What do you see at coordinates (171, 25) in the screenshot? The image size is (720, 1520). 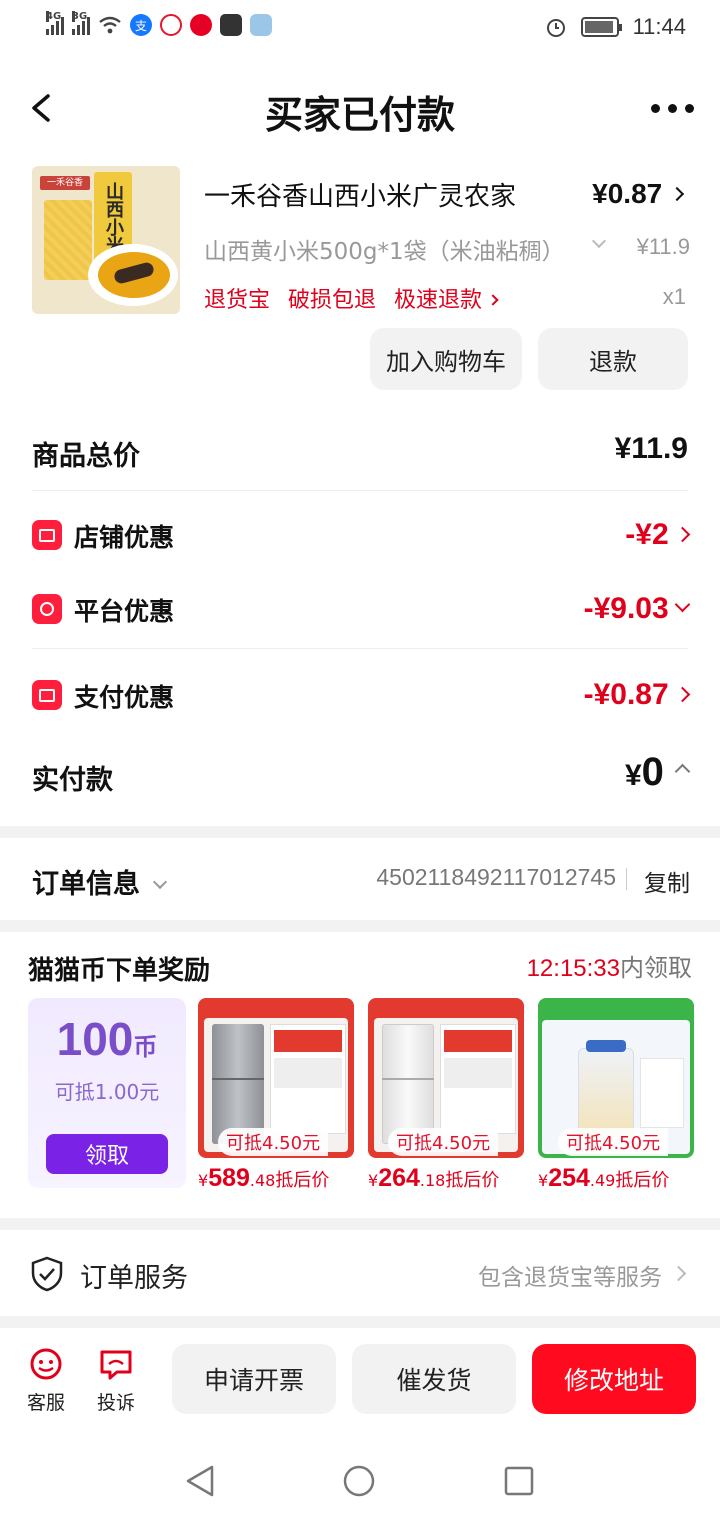 I see `weibo-icon` at bounding box center [171, 25].